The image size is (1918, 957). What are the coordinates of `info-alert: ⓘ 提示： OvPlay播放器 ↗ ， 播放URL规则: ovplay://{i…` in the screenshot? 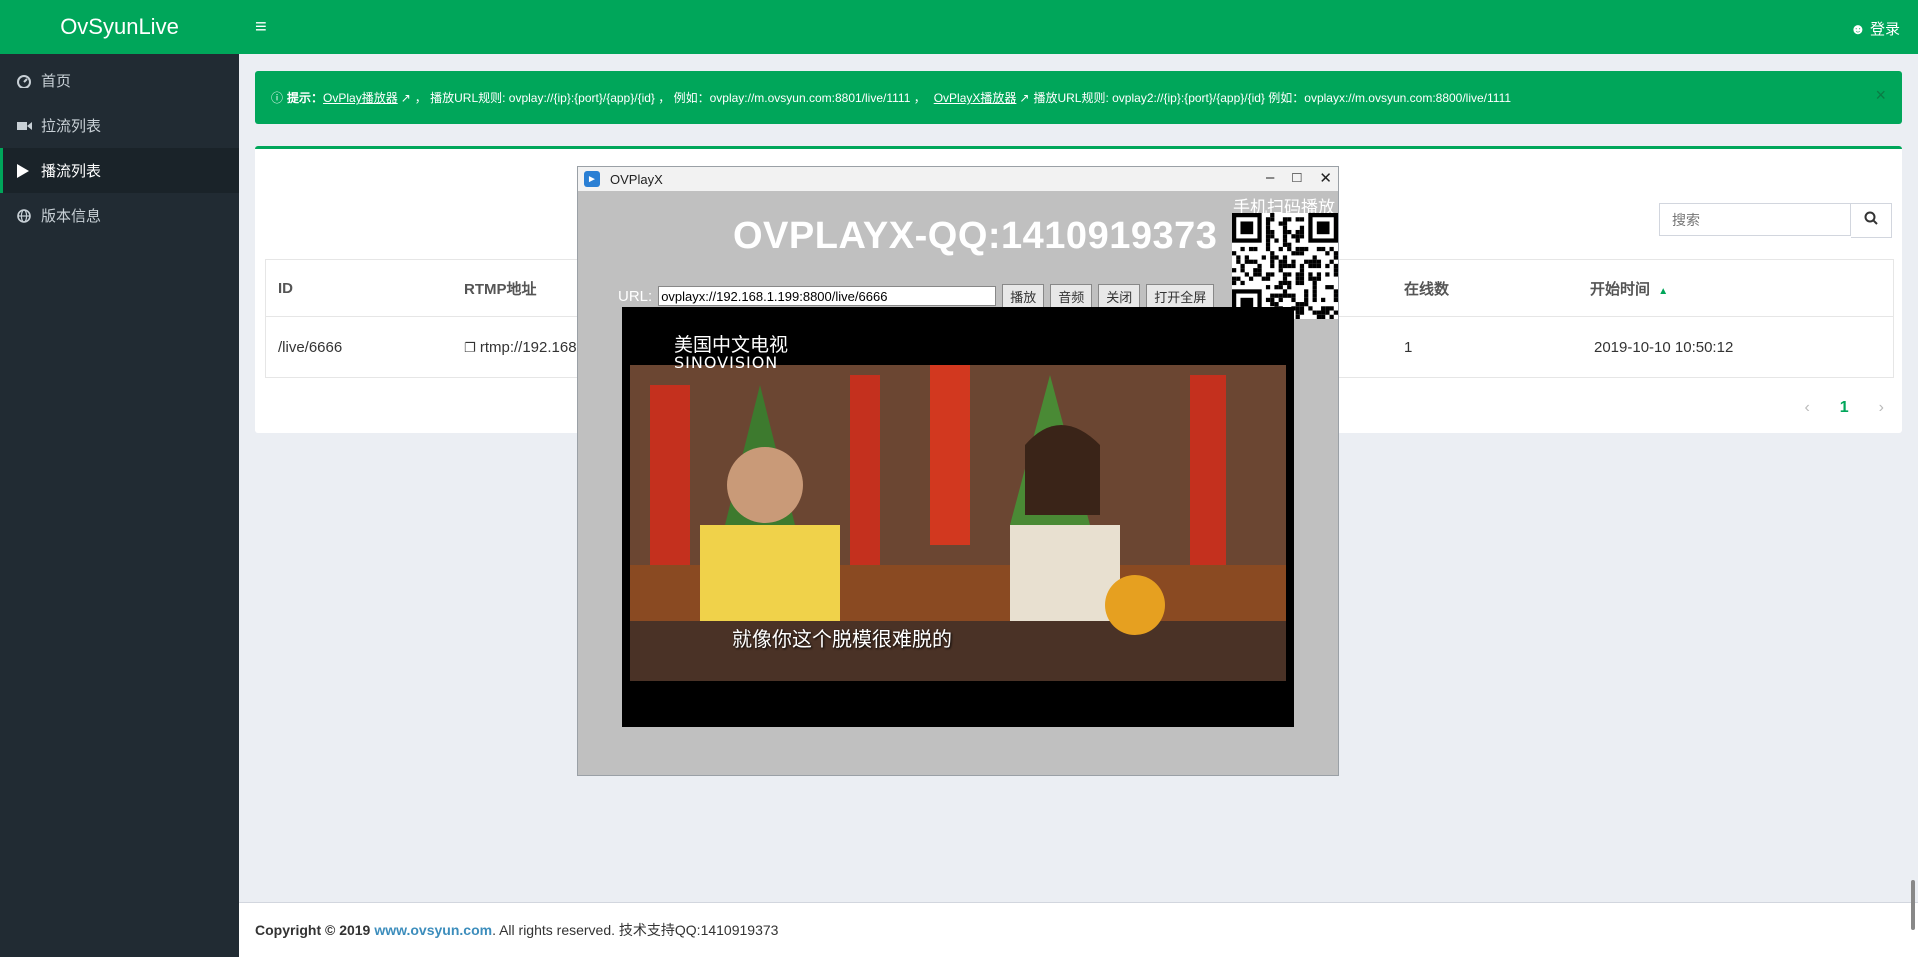 It's located at (1078, 97).